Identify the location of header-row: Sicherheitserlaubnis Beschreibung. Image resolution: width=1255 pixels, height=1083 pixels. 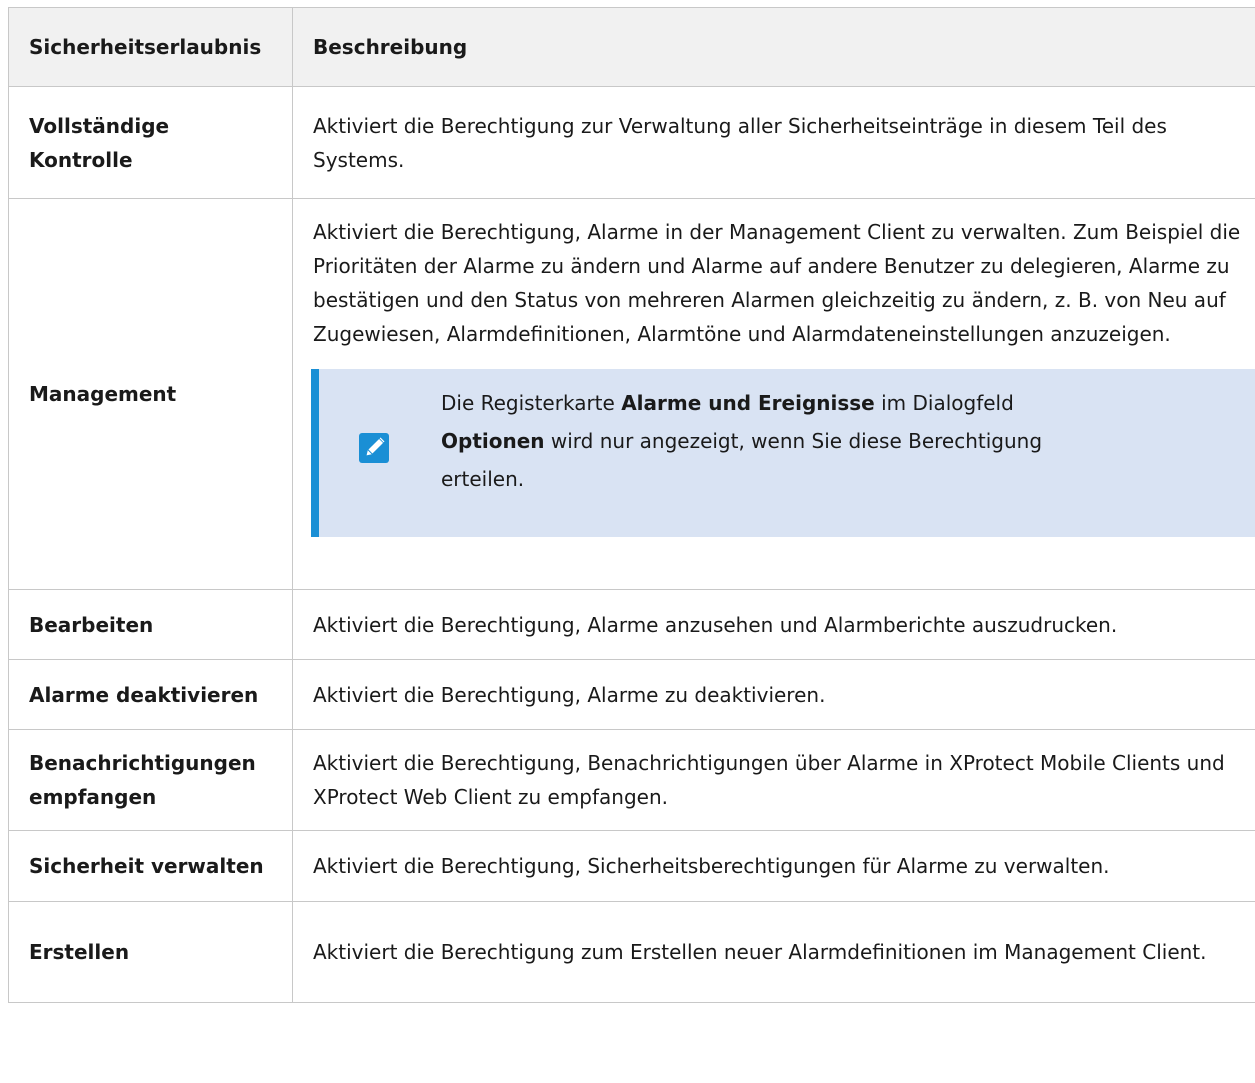
(631, 47).